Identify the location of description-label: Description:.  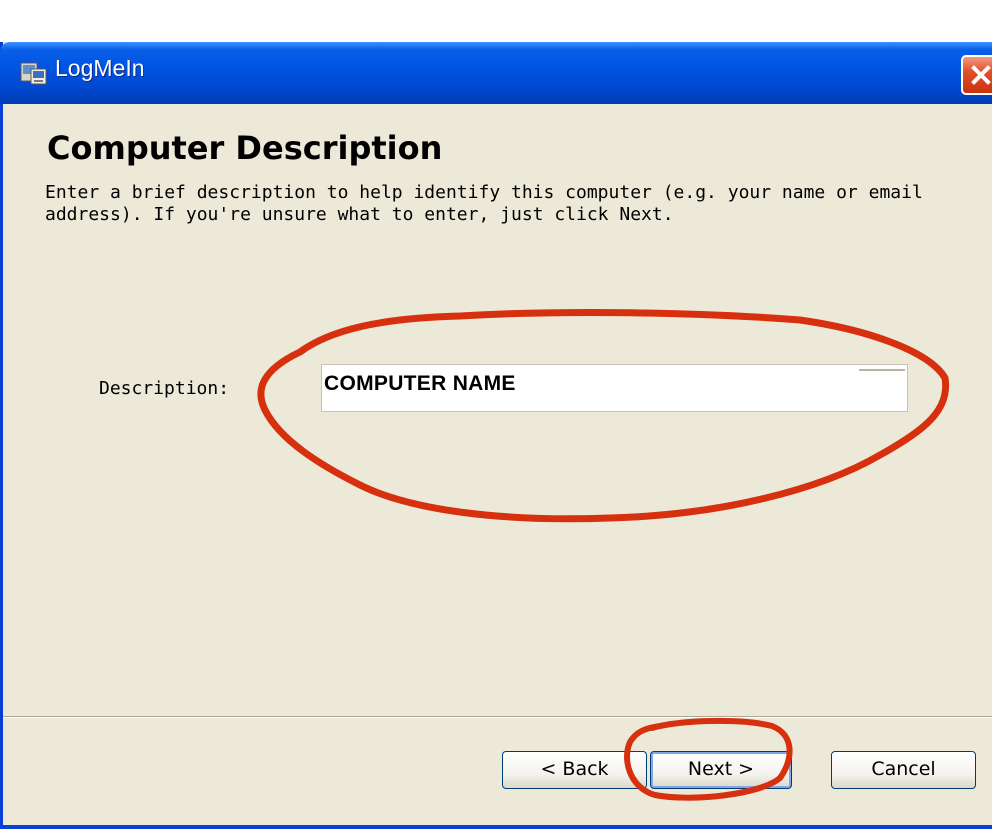
(164, 388).